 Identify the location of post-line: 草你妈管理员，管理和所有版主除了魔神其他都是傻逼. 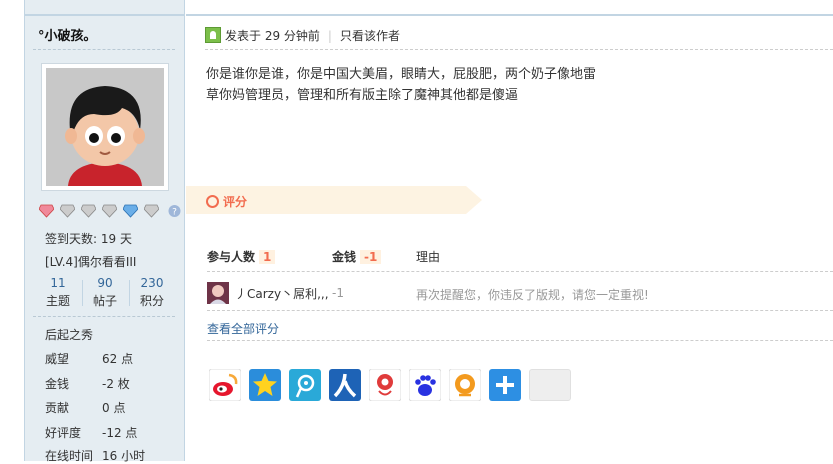
(362, 95).